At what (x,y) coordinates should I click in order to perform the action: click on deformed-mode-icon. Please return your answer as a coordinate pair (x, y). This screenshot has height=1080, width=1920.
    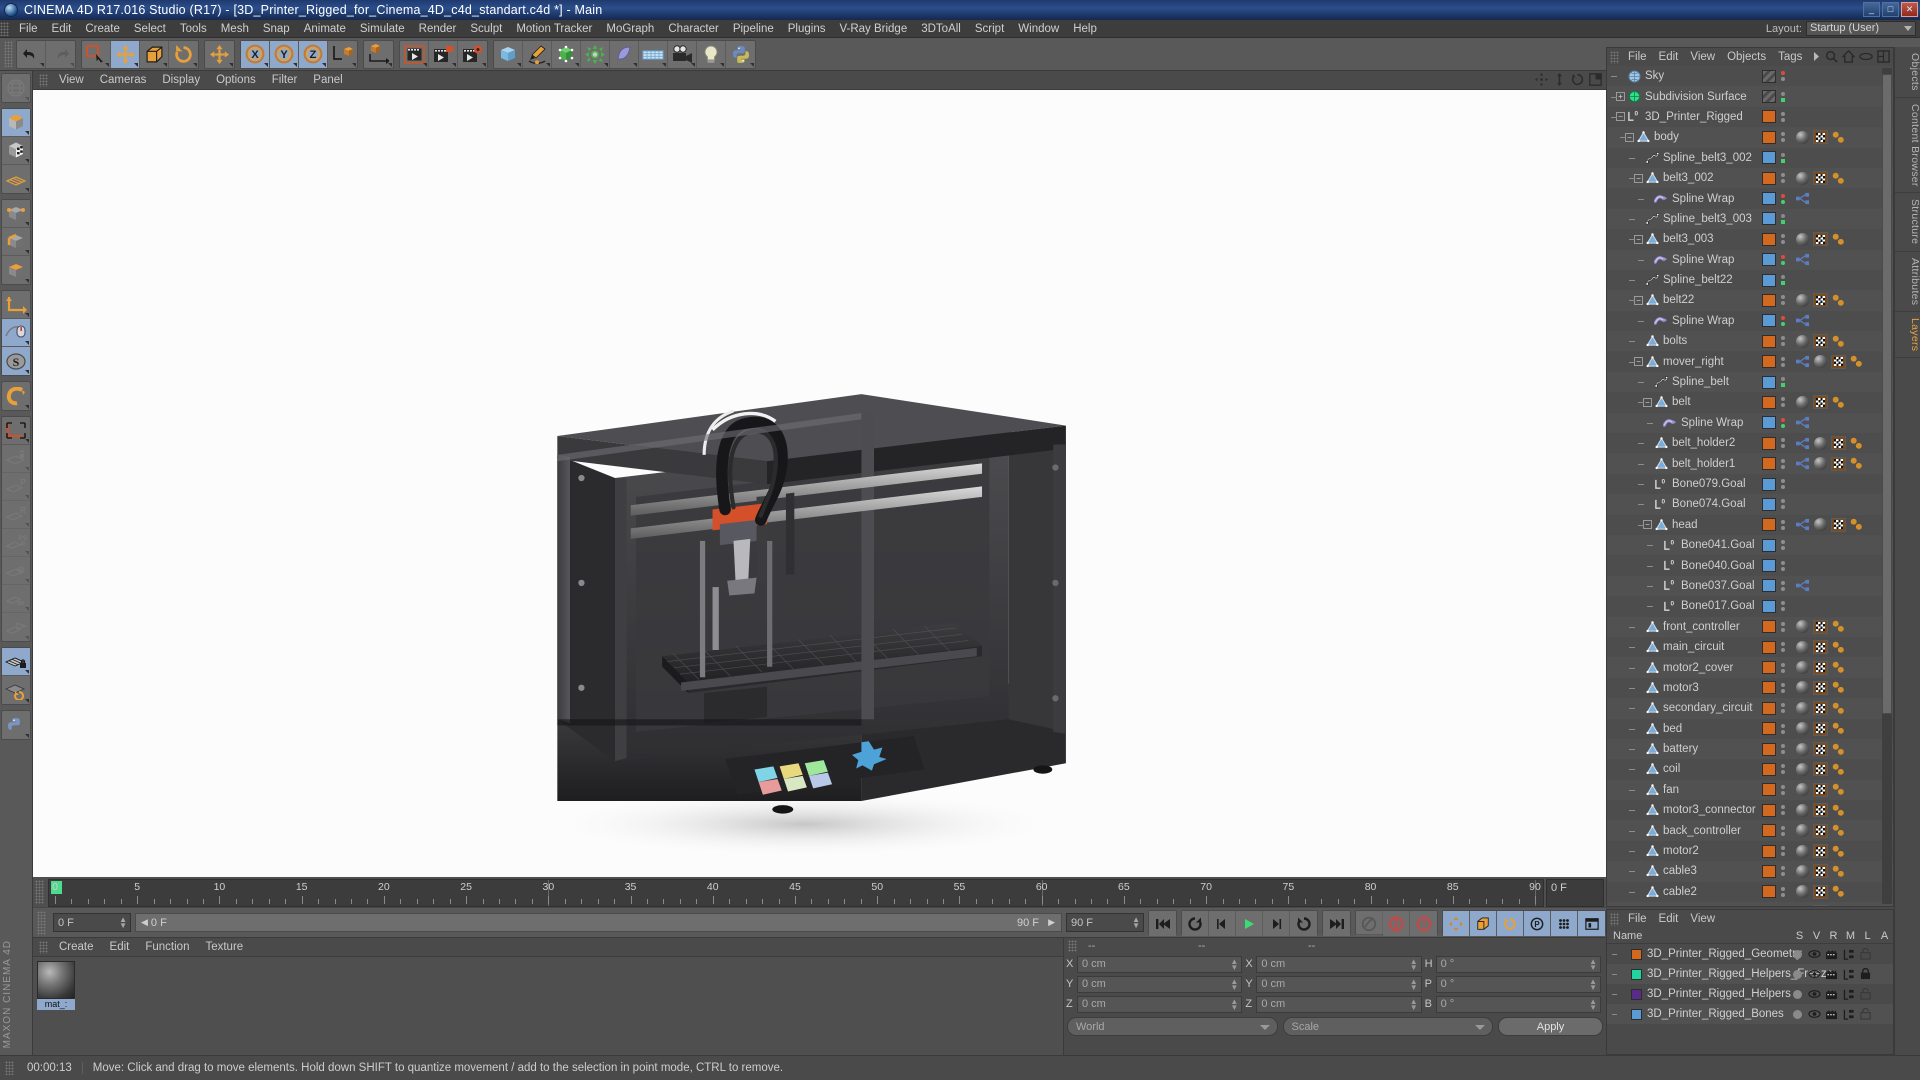
    Looking at the image, I should click on (16, 179).